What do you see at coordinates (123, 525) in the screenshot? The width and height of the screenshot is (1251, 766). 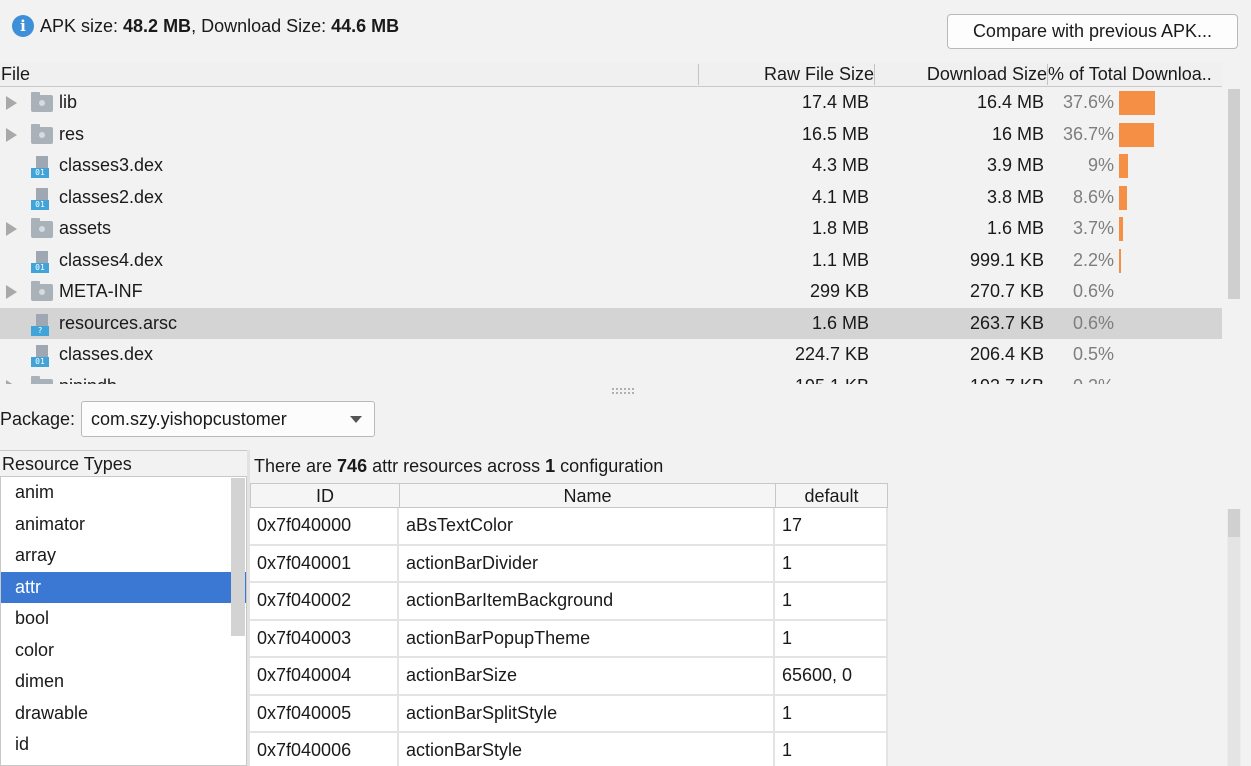 I see `resource-type-item: animator` at bounding box center [123, 525].